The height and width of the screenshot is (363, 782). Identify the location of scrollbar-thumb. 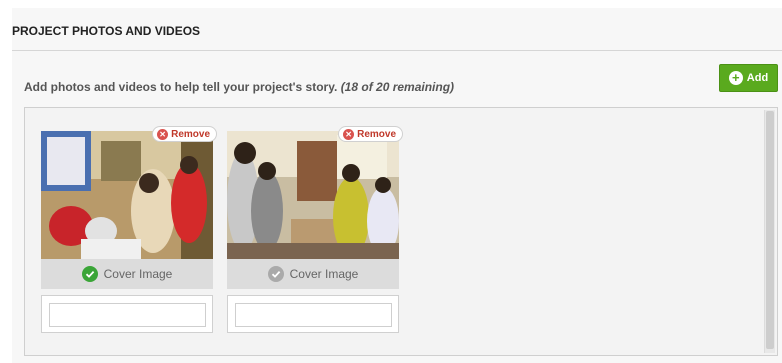
(770, 230).